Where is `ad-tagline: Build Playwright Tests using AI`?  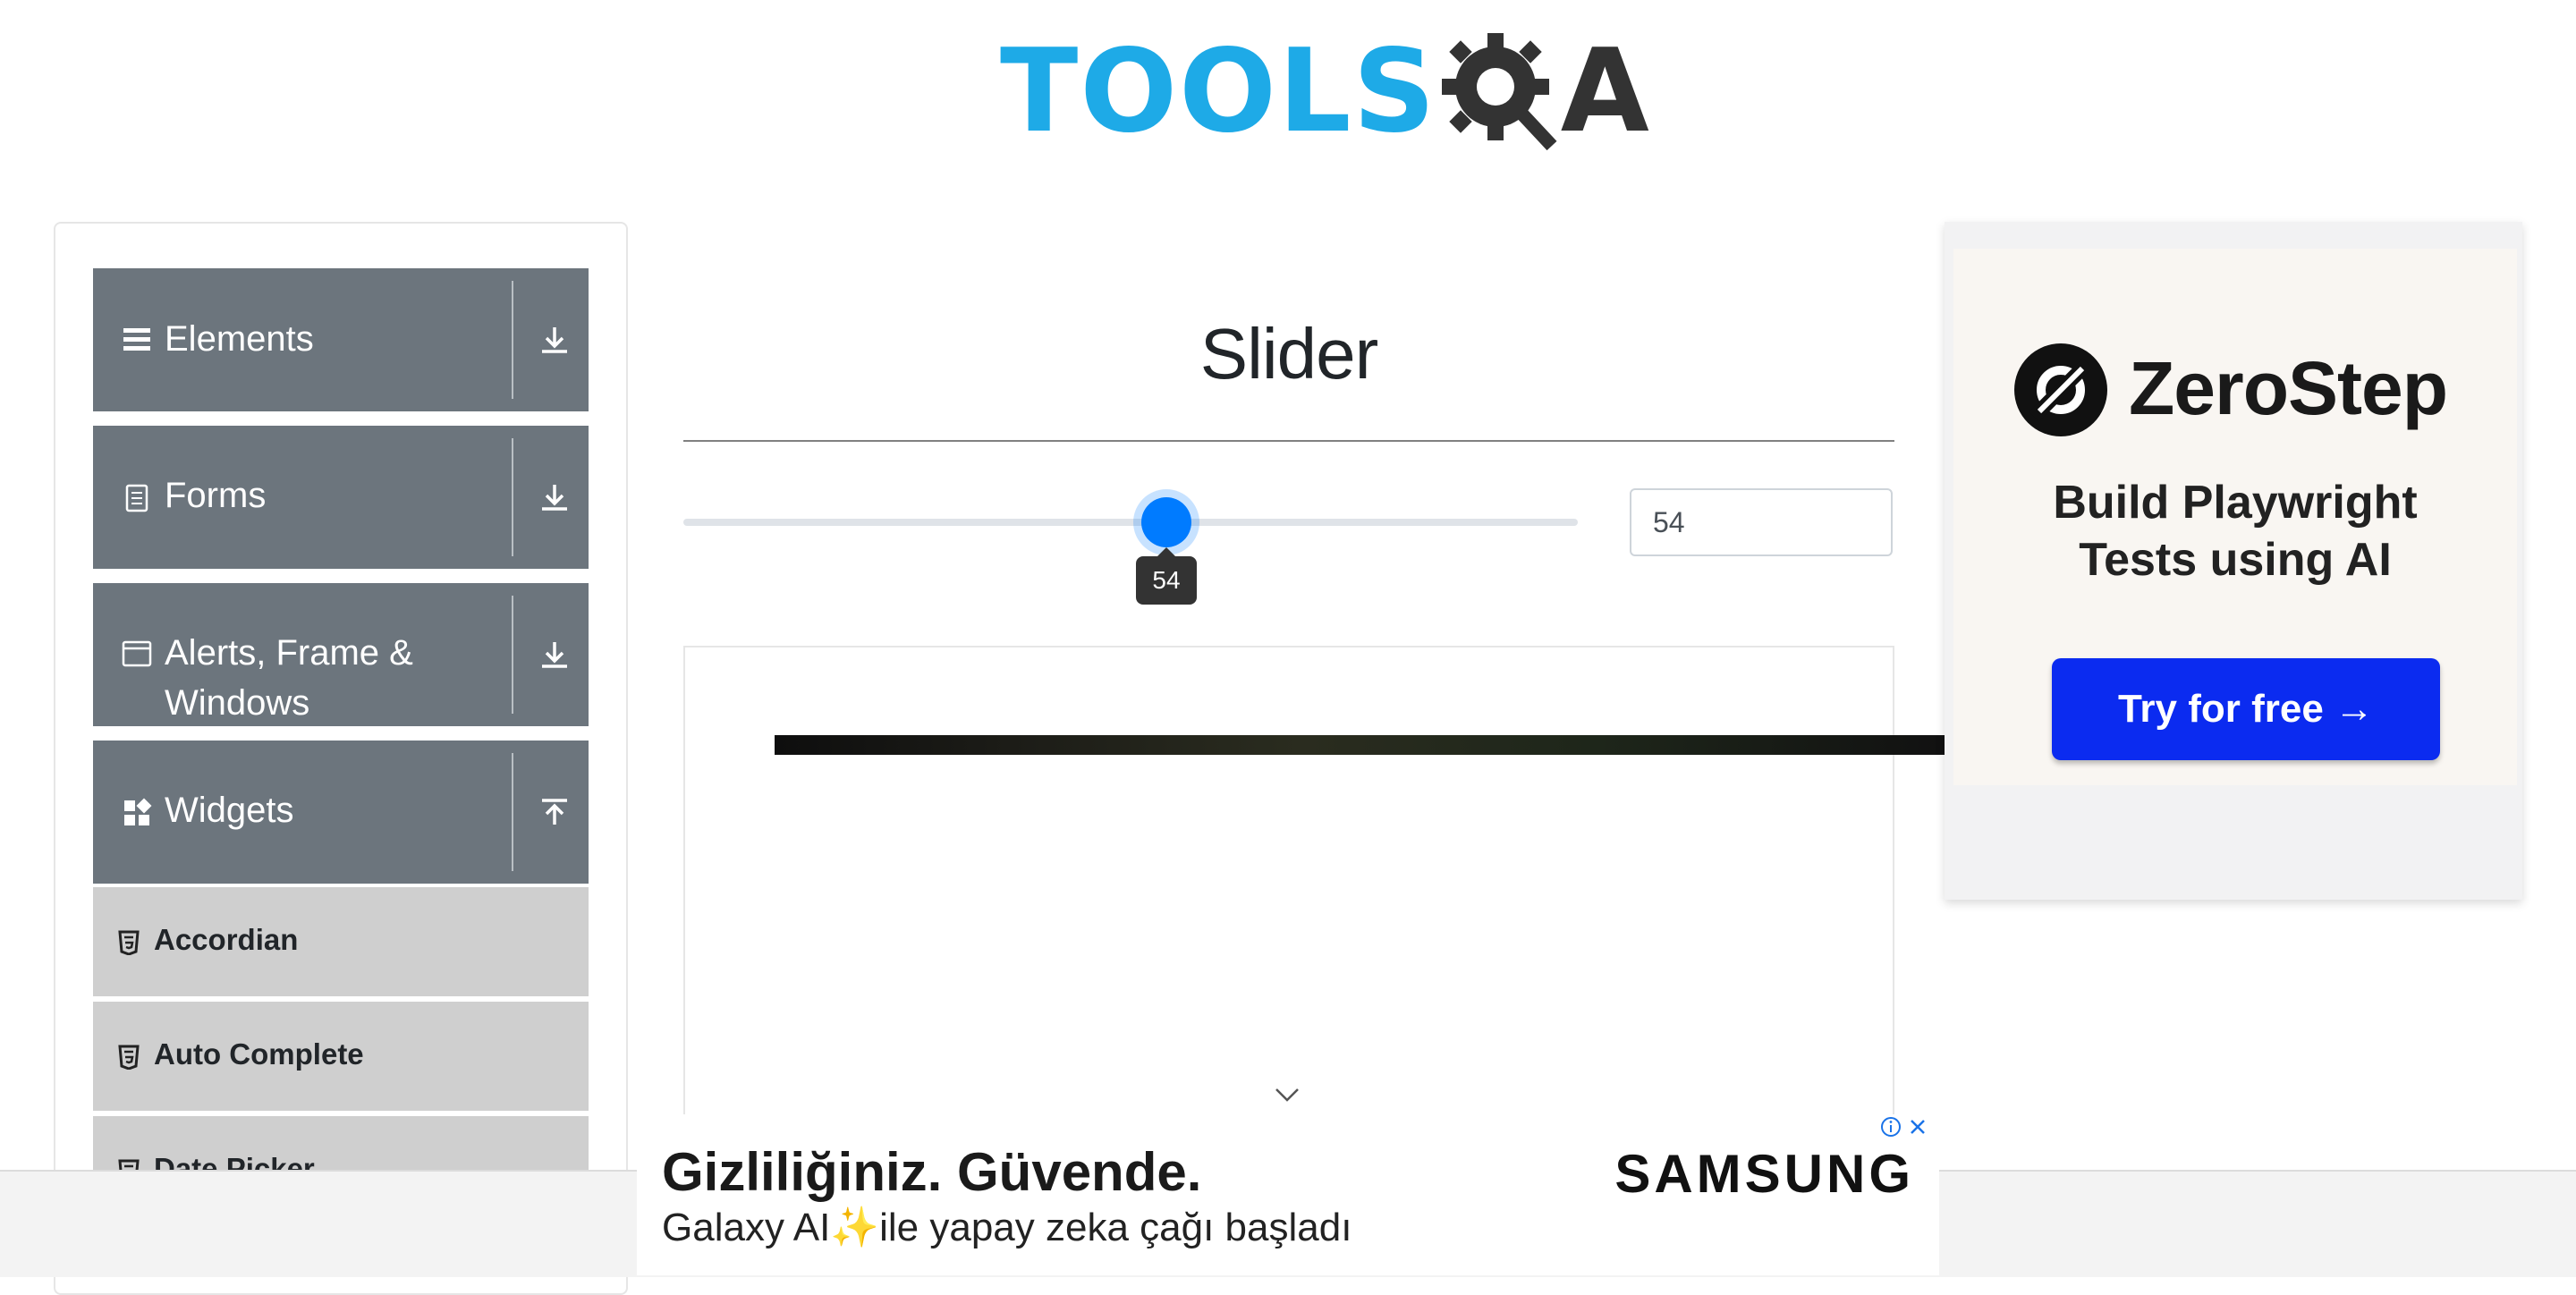 ad-tagline: Build Playwright Tests using AI is located at coordinates (2235, 531).